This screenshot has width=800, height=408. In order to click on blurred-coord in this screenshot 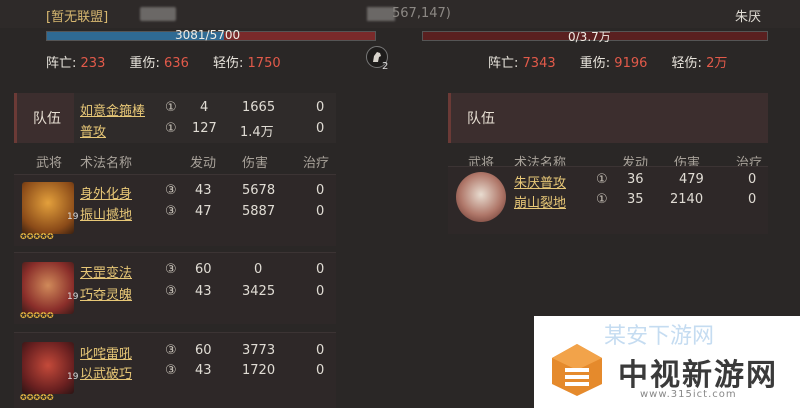, I will do `click(381, 14)`.